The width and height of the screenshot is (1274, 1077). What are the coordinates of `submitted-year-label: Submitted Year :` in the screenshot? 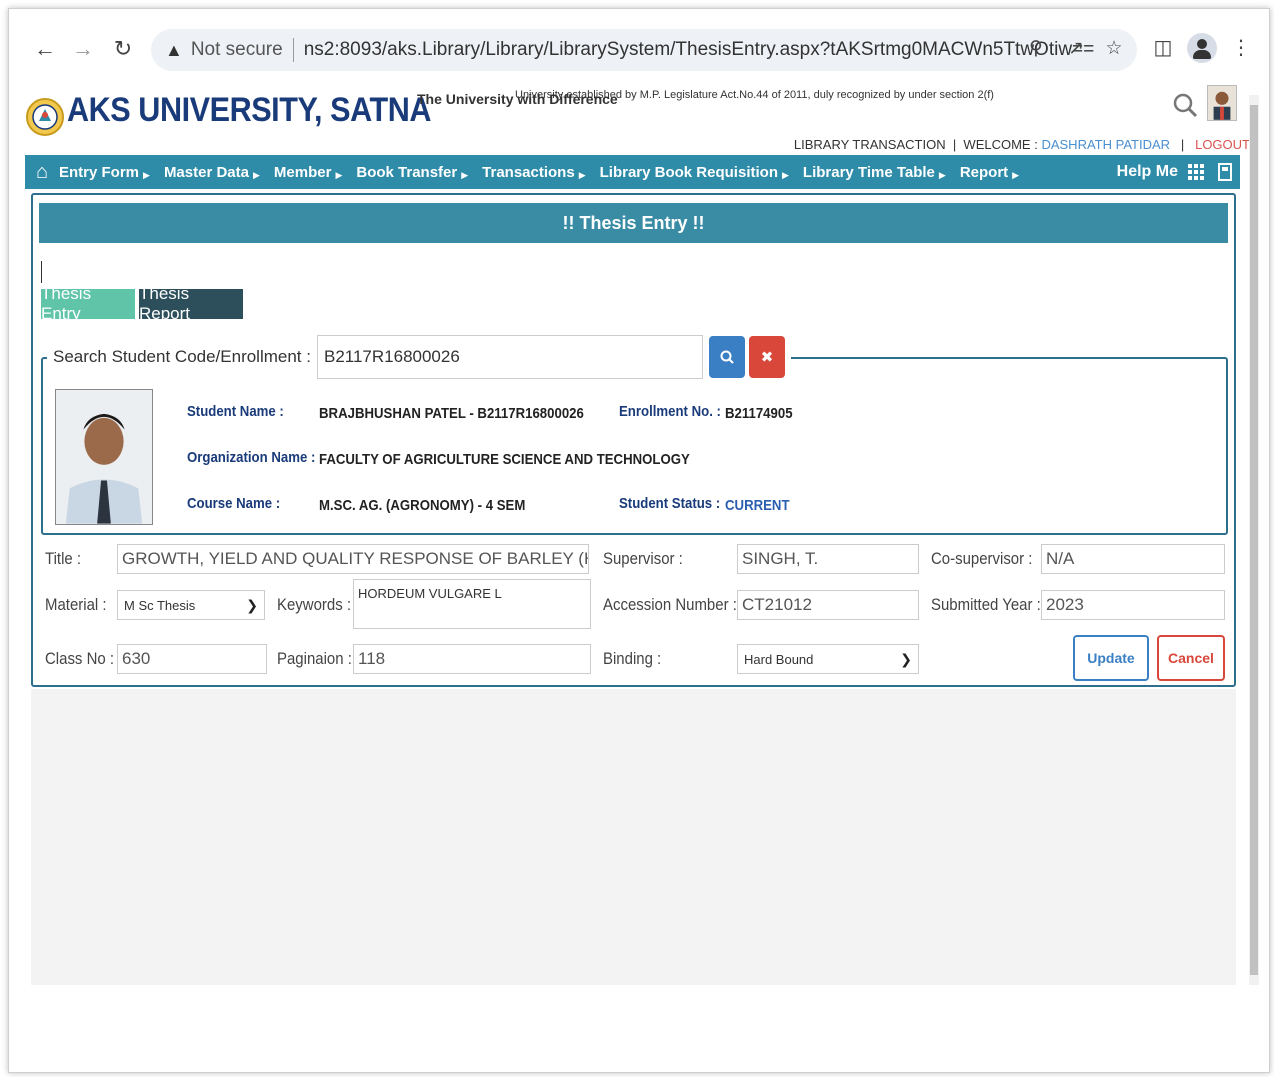 It's located at (986, 604).